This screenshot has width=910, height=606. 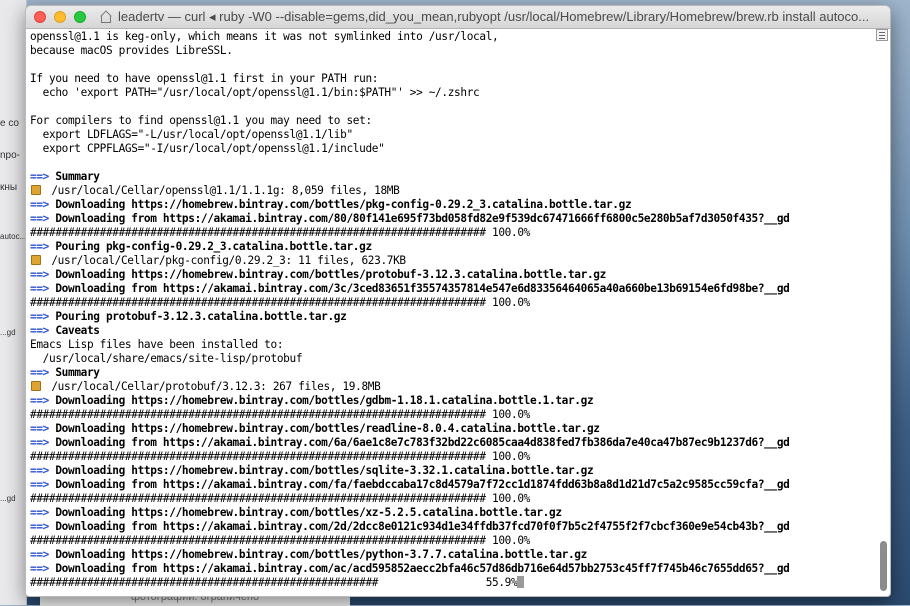 What do you see at coordinates (106, 17) in the screenshot?
I see `house-icon` at bounding box center [106, 17].